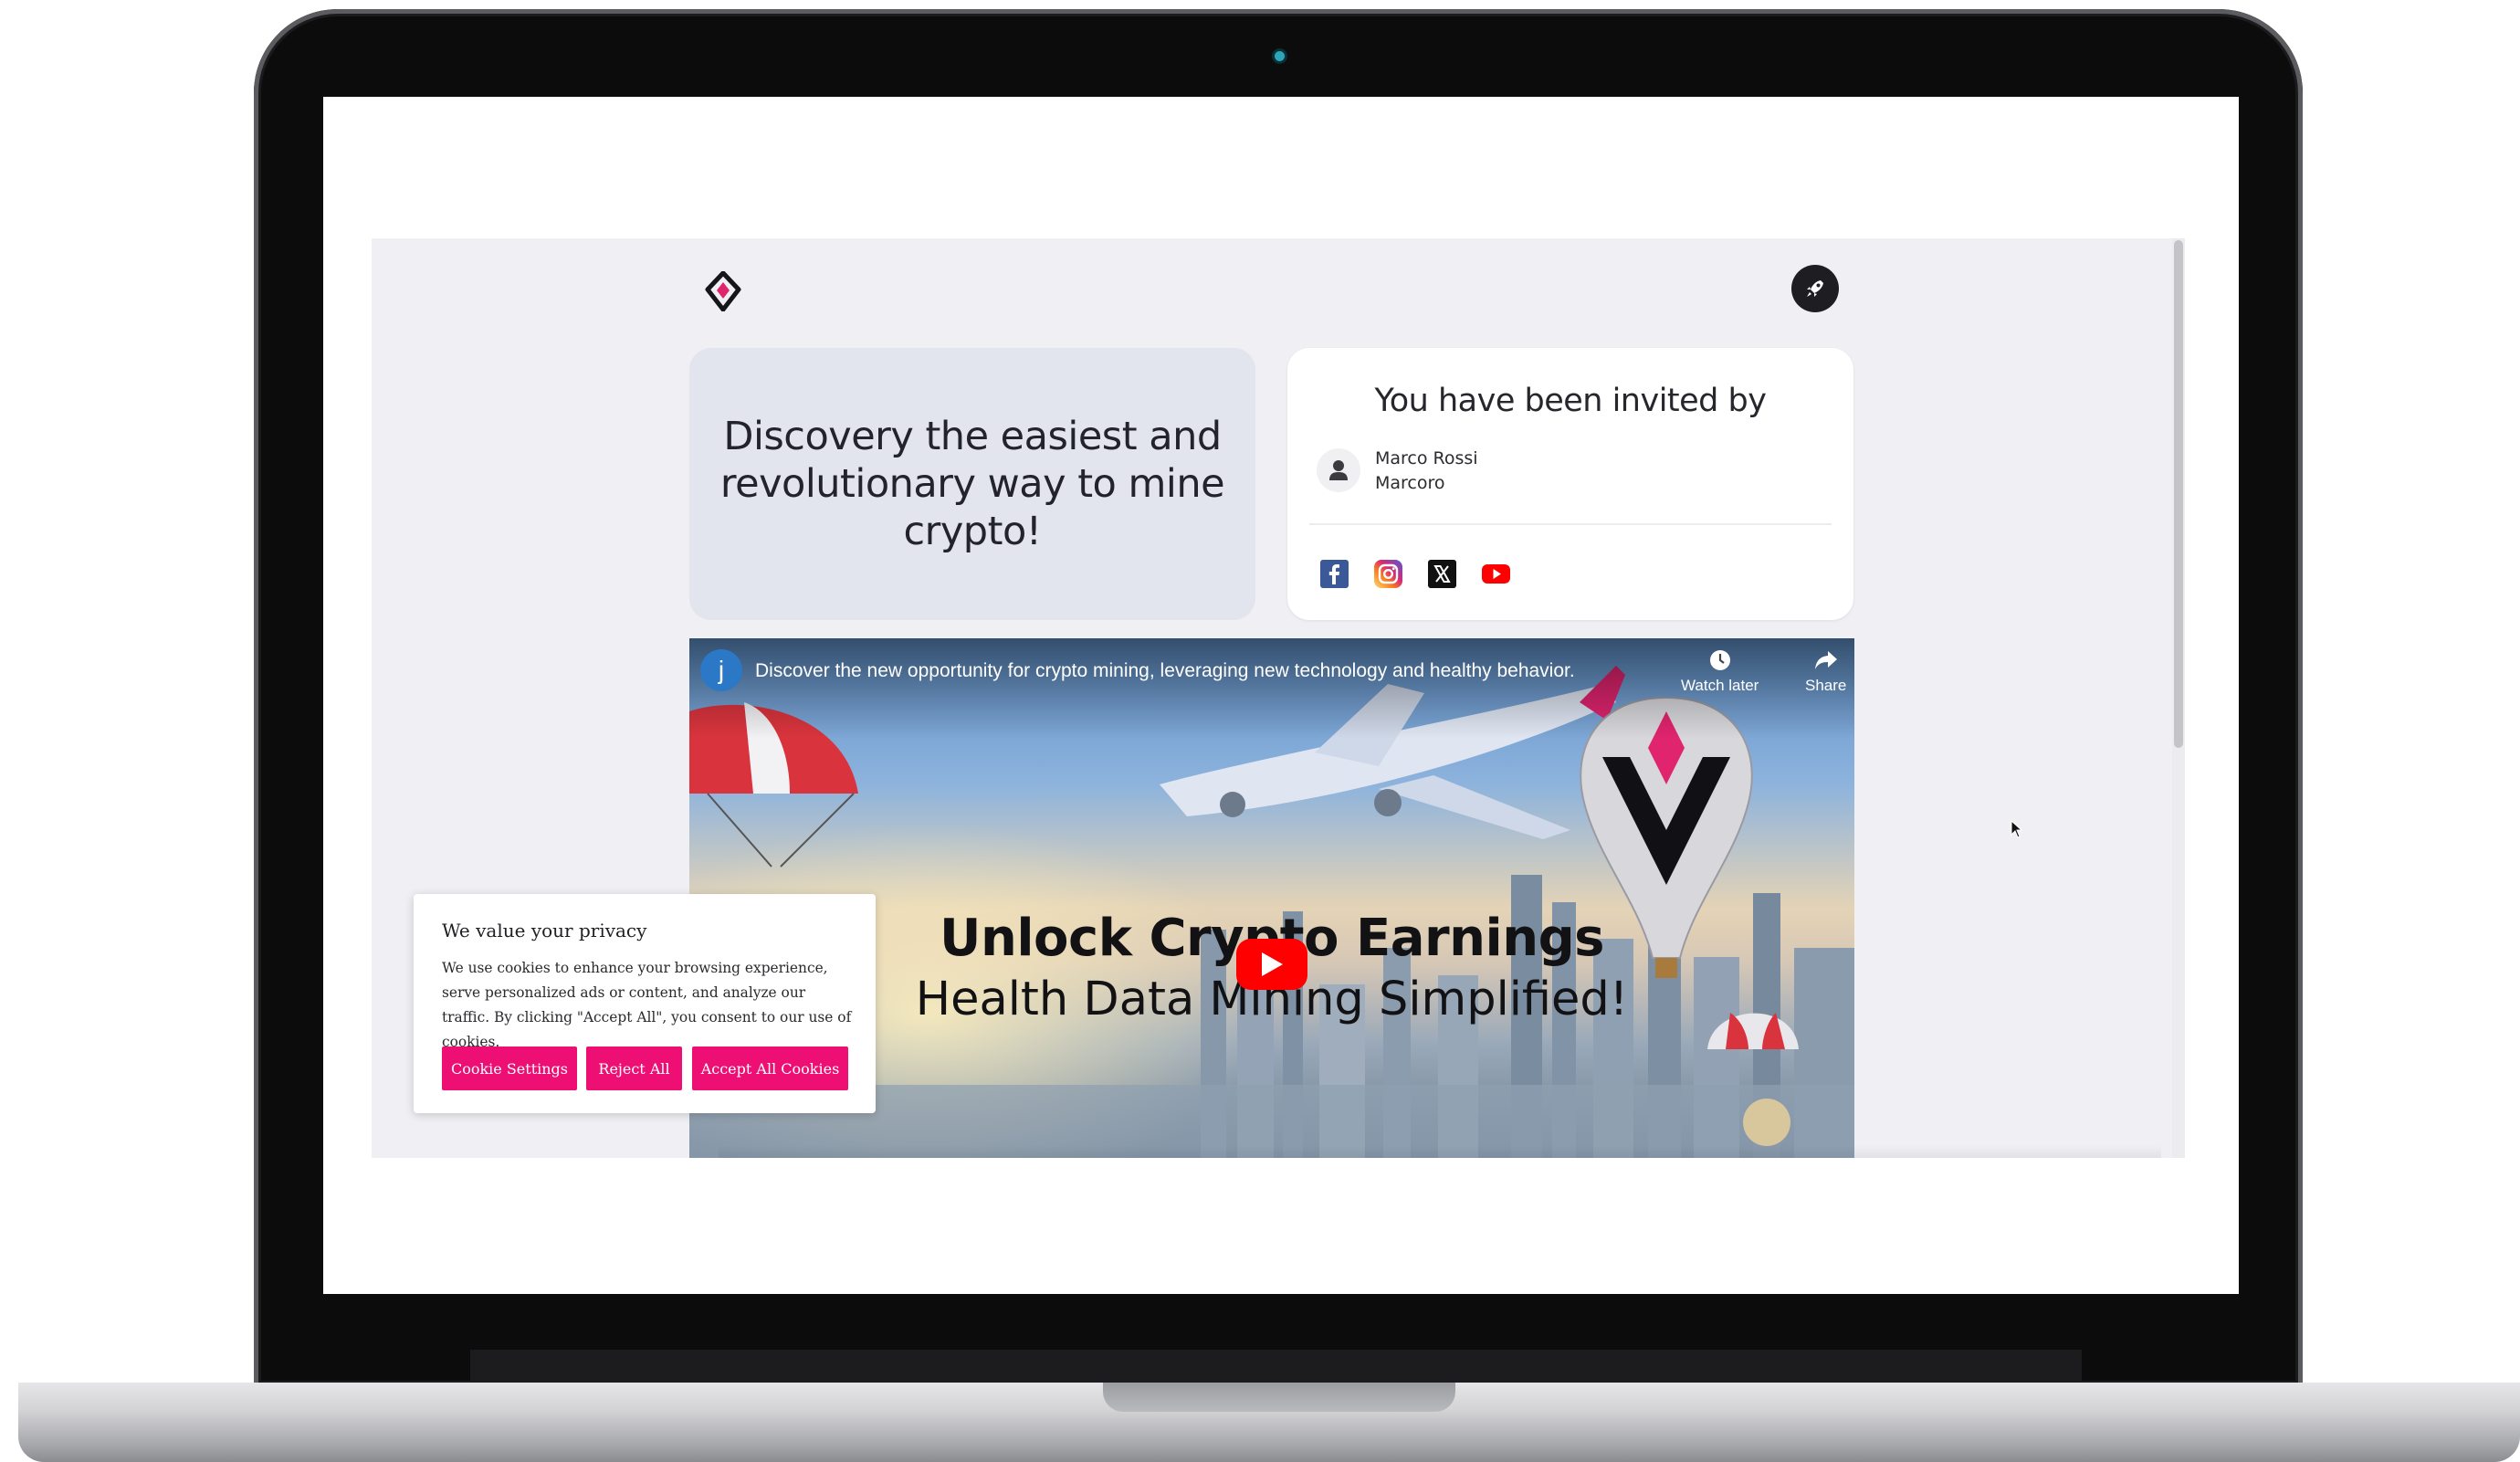 This screenshot has width=2520, height=1462. Describe the element at coordinates (1410, 483) in the screenshot. I see `inviter-username: Marcoro` at that location.